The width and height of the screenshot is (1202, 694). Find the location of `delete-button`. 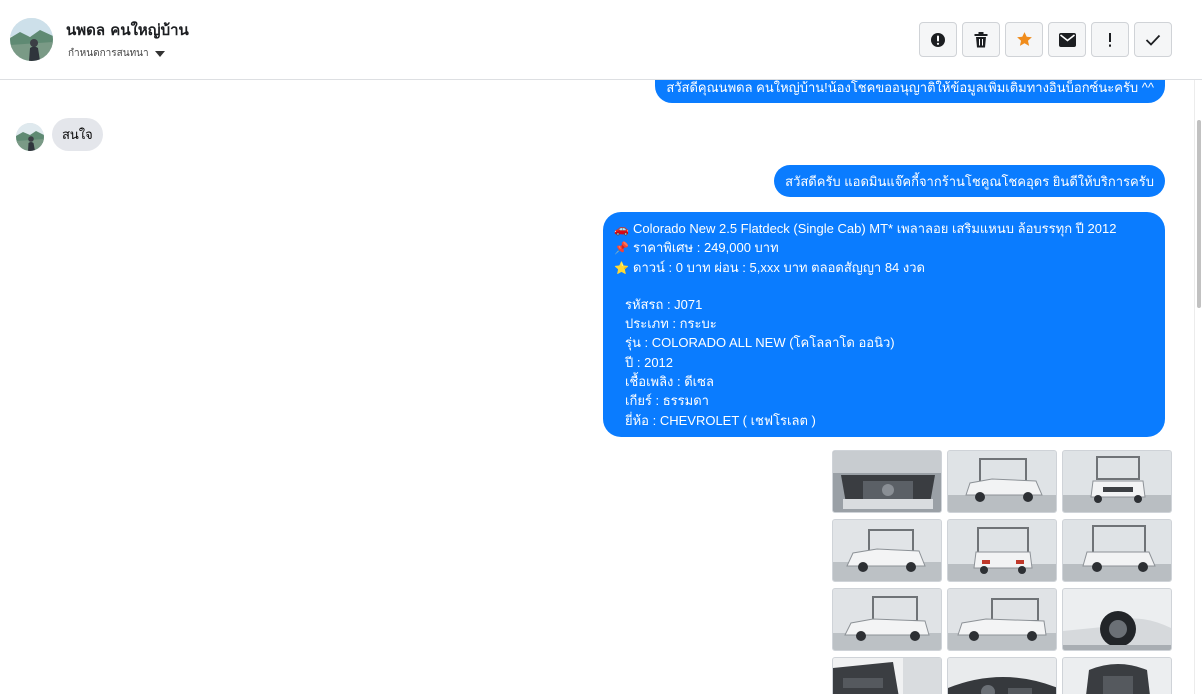

delete-button is located at coordinates (981, 39).